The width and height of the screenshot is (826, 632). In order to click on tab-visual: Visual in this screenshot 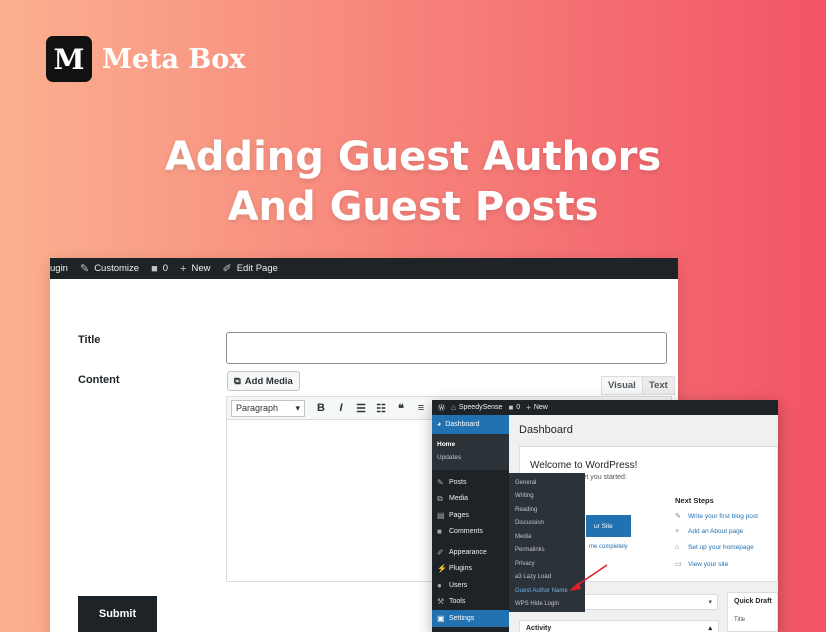, I will do `click(622, 385)`.